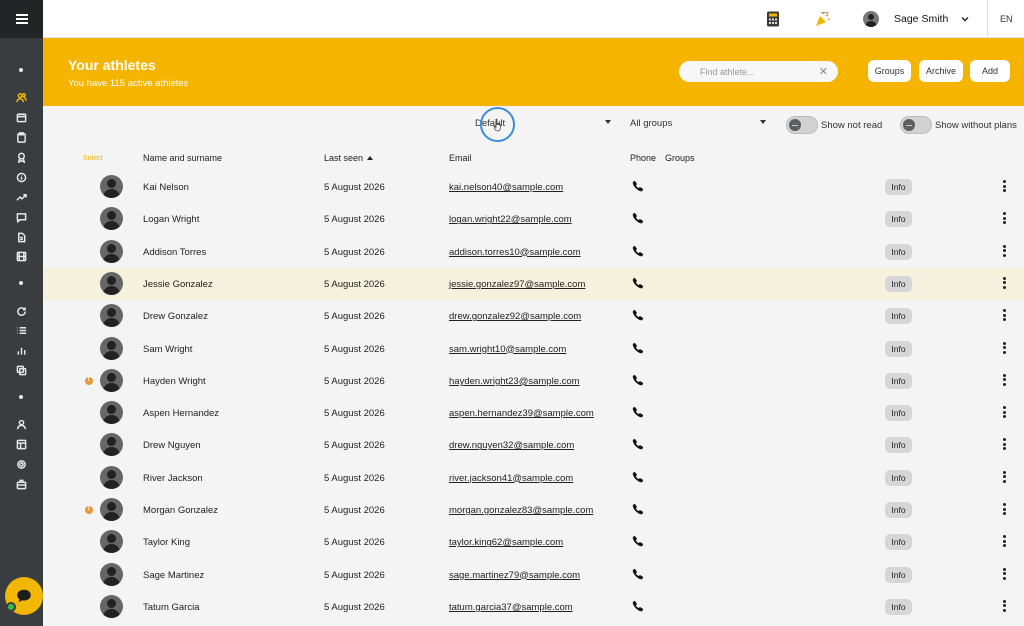  What do you see at coordinates (773, 19) in the screenshot?
I see `calculator-button` at bounding box center [773, 19].